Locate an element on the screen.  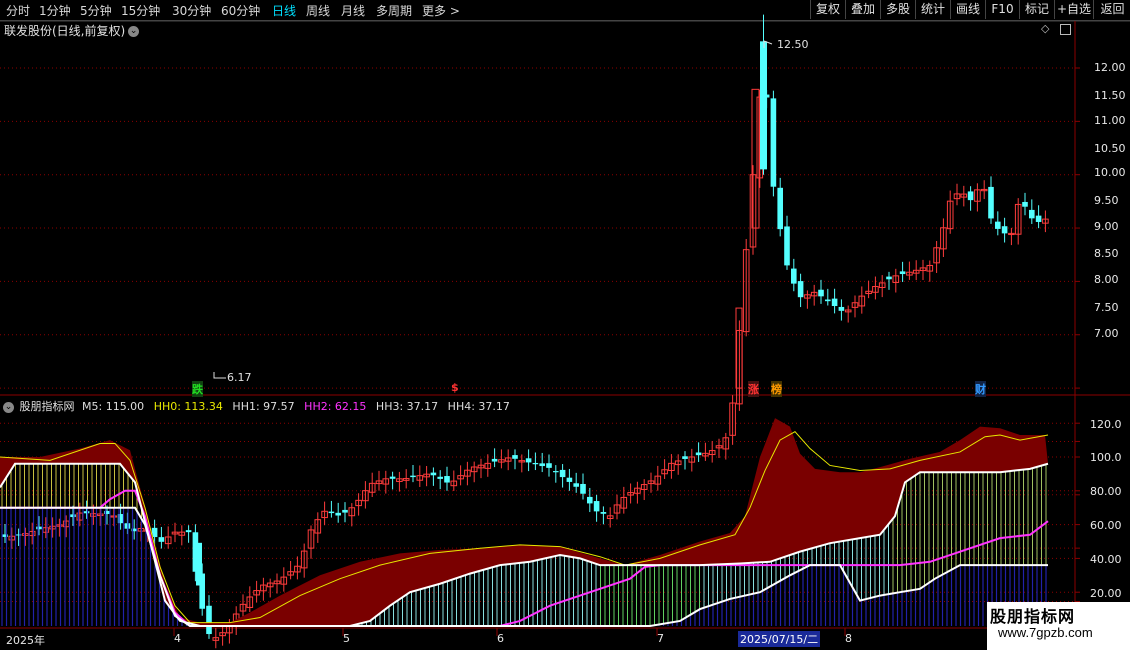
y-tick-indicator: 20.00 is located at coordinates (1106, 593).